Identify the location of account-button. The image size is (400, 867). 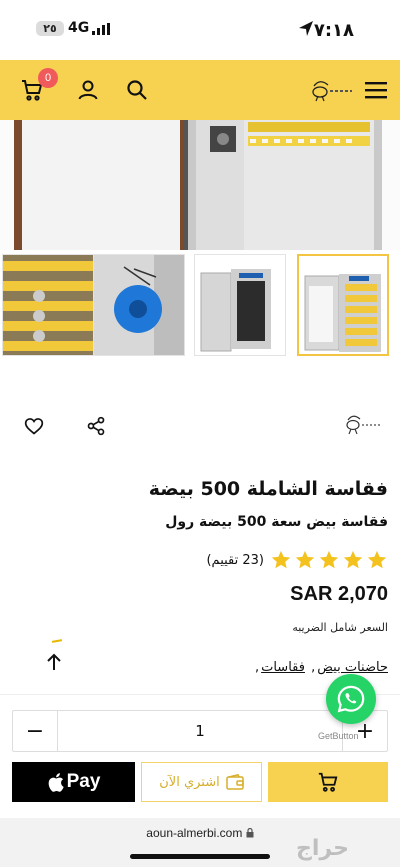
(88, 90).